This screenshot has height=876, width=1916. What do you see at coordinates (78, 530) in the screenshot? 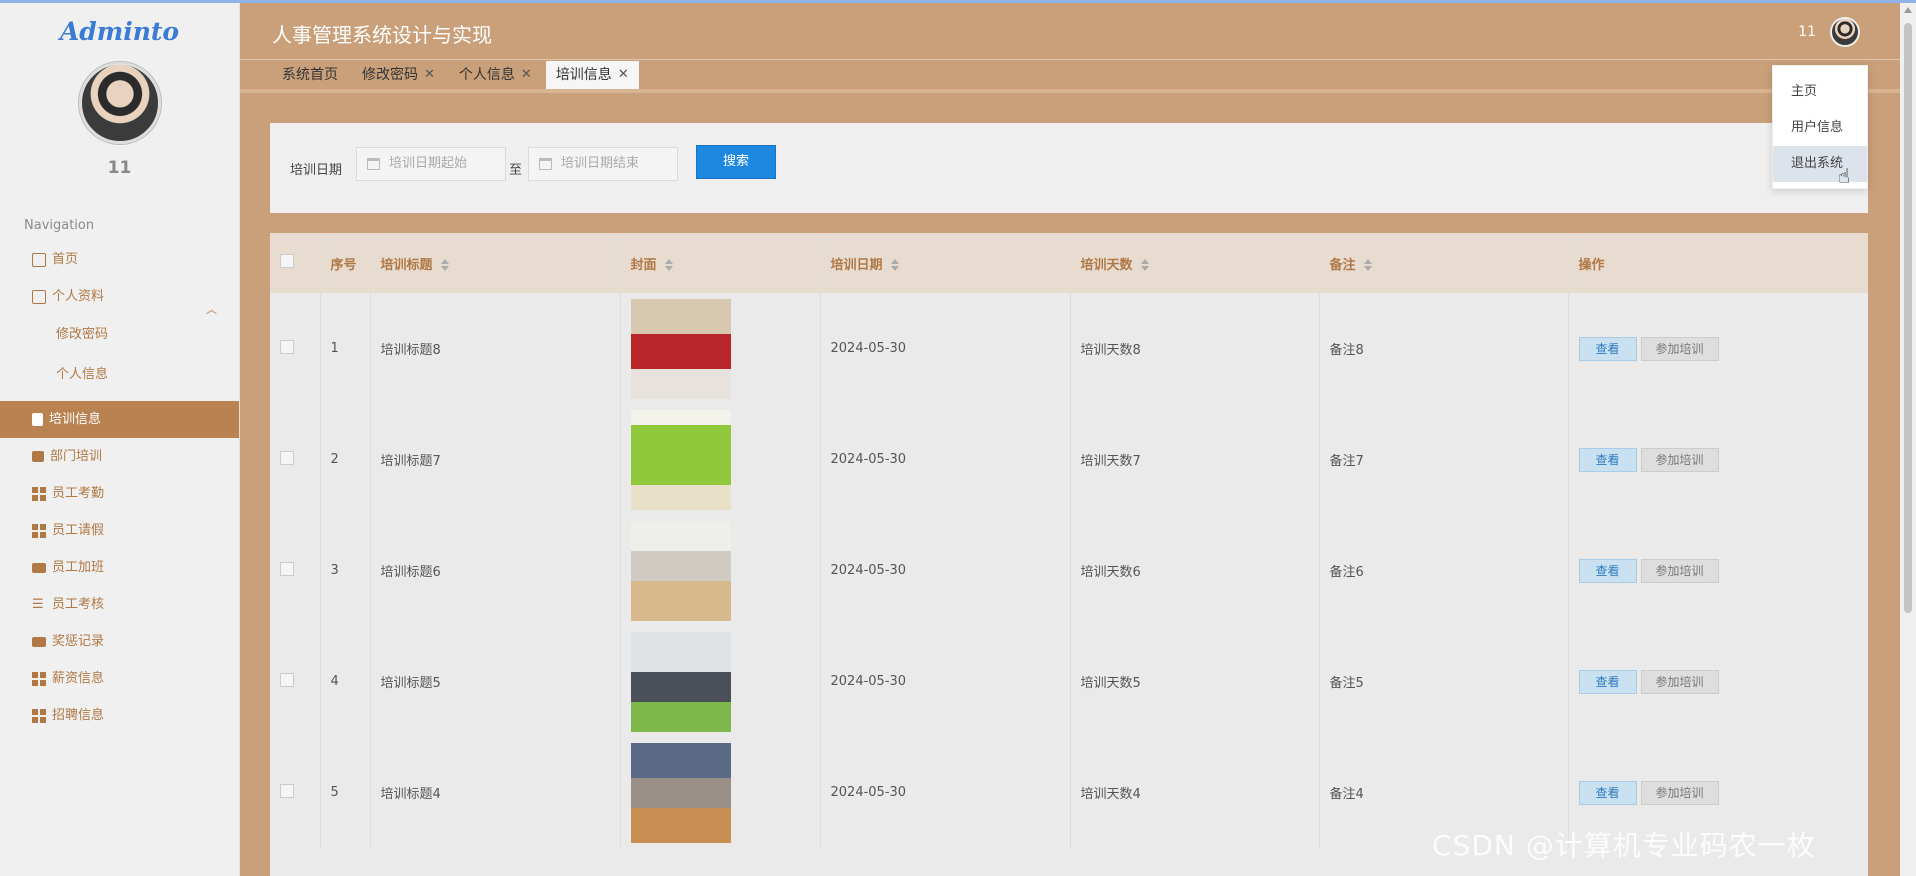
I see `sidebar-item-label: 员工请假` at bounding box center [78, 530].